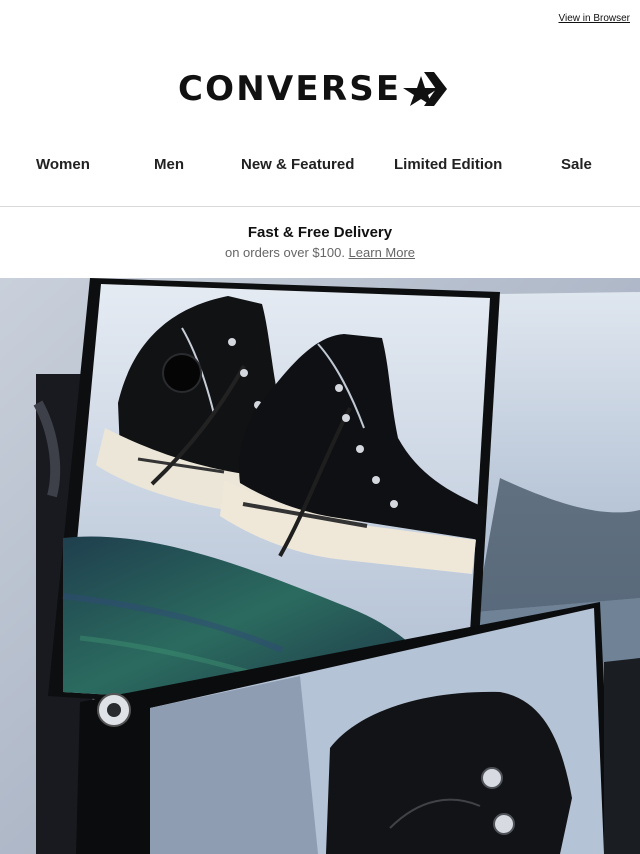 This screenshot has width=640, height=854. I want to click on nav-men: Men, so click(169, 164).